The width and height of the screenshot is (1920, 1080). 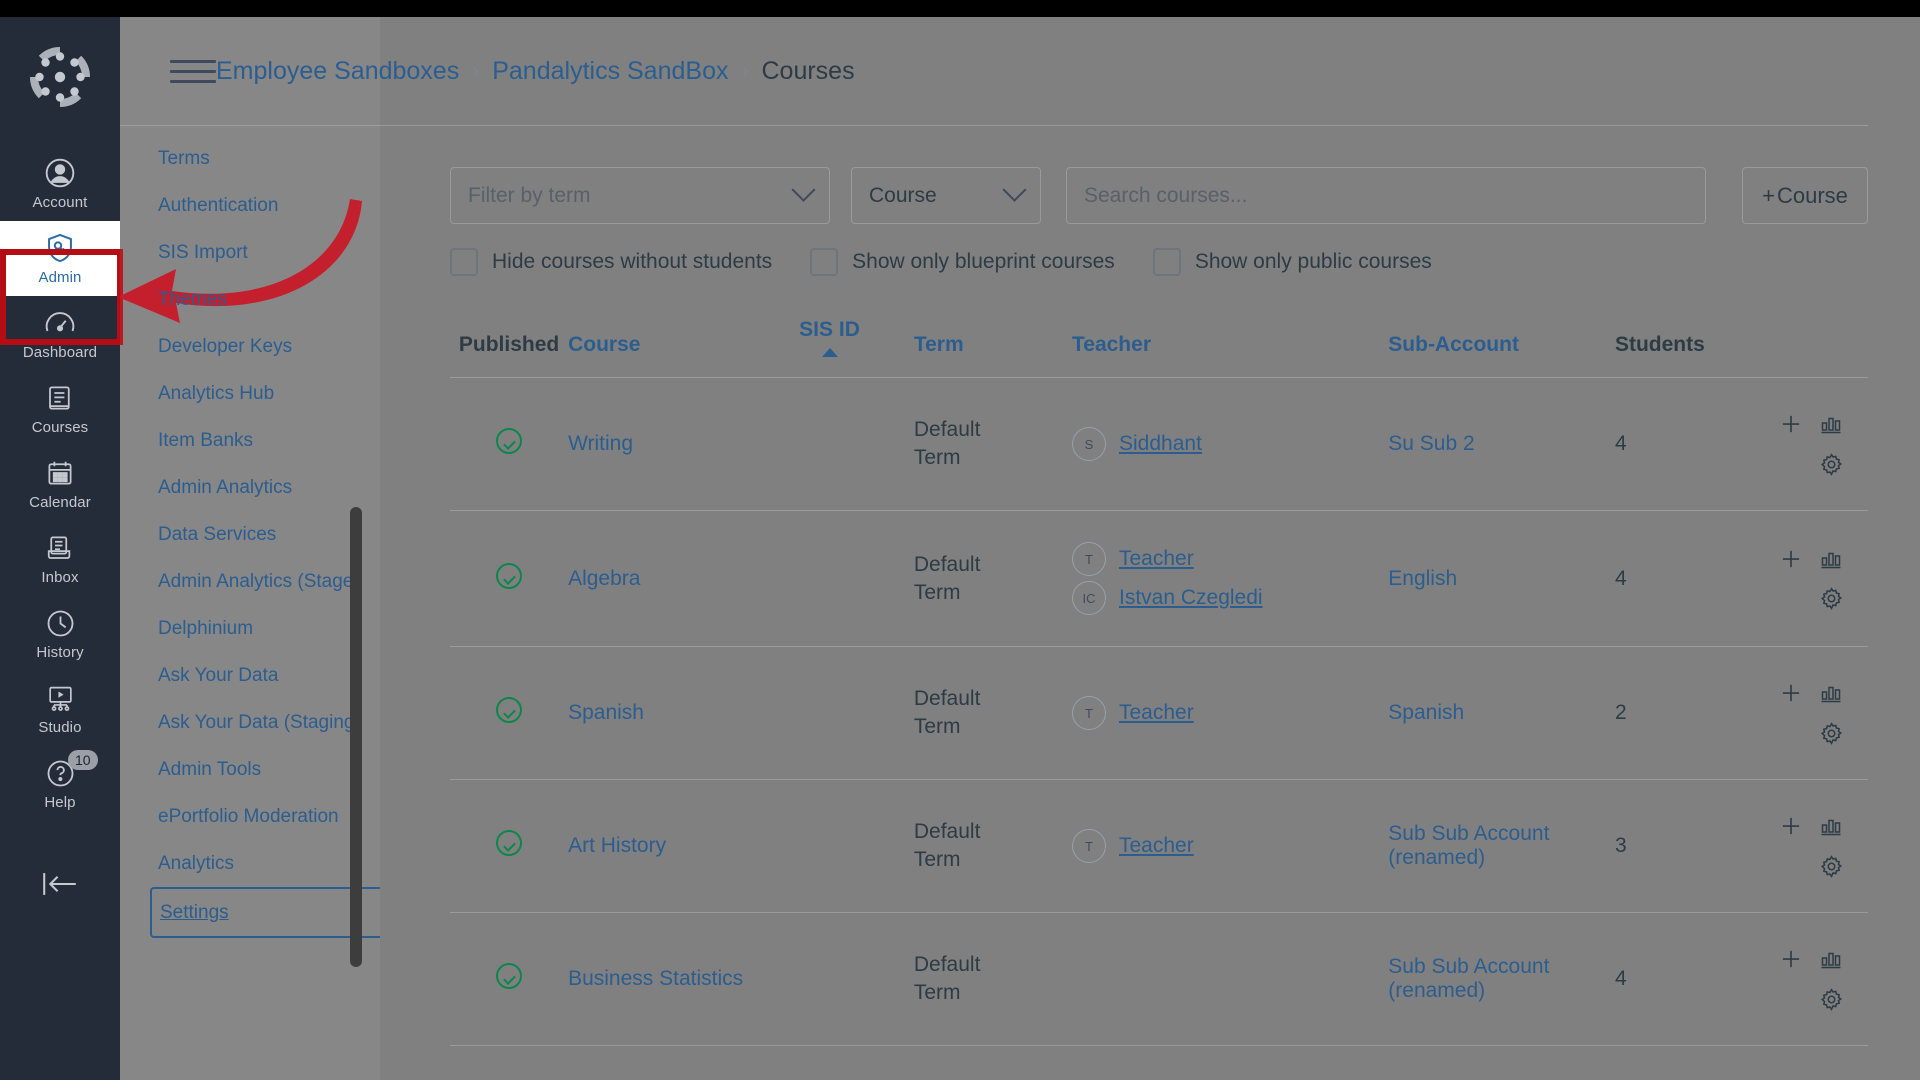 I want to click on subnav-item-analytics: Analytics, so click(x=250, y=863).